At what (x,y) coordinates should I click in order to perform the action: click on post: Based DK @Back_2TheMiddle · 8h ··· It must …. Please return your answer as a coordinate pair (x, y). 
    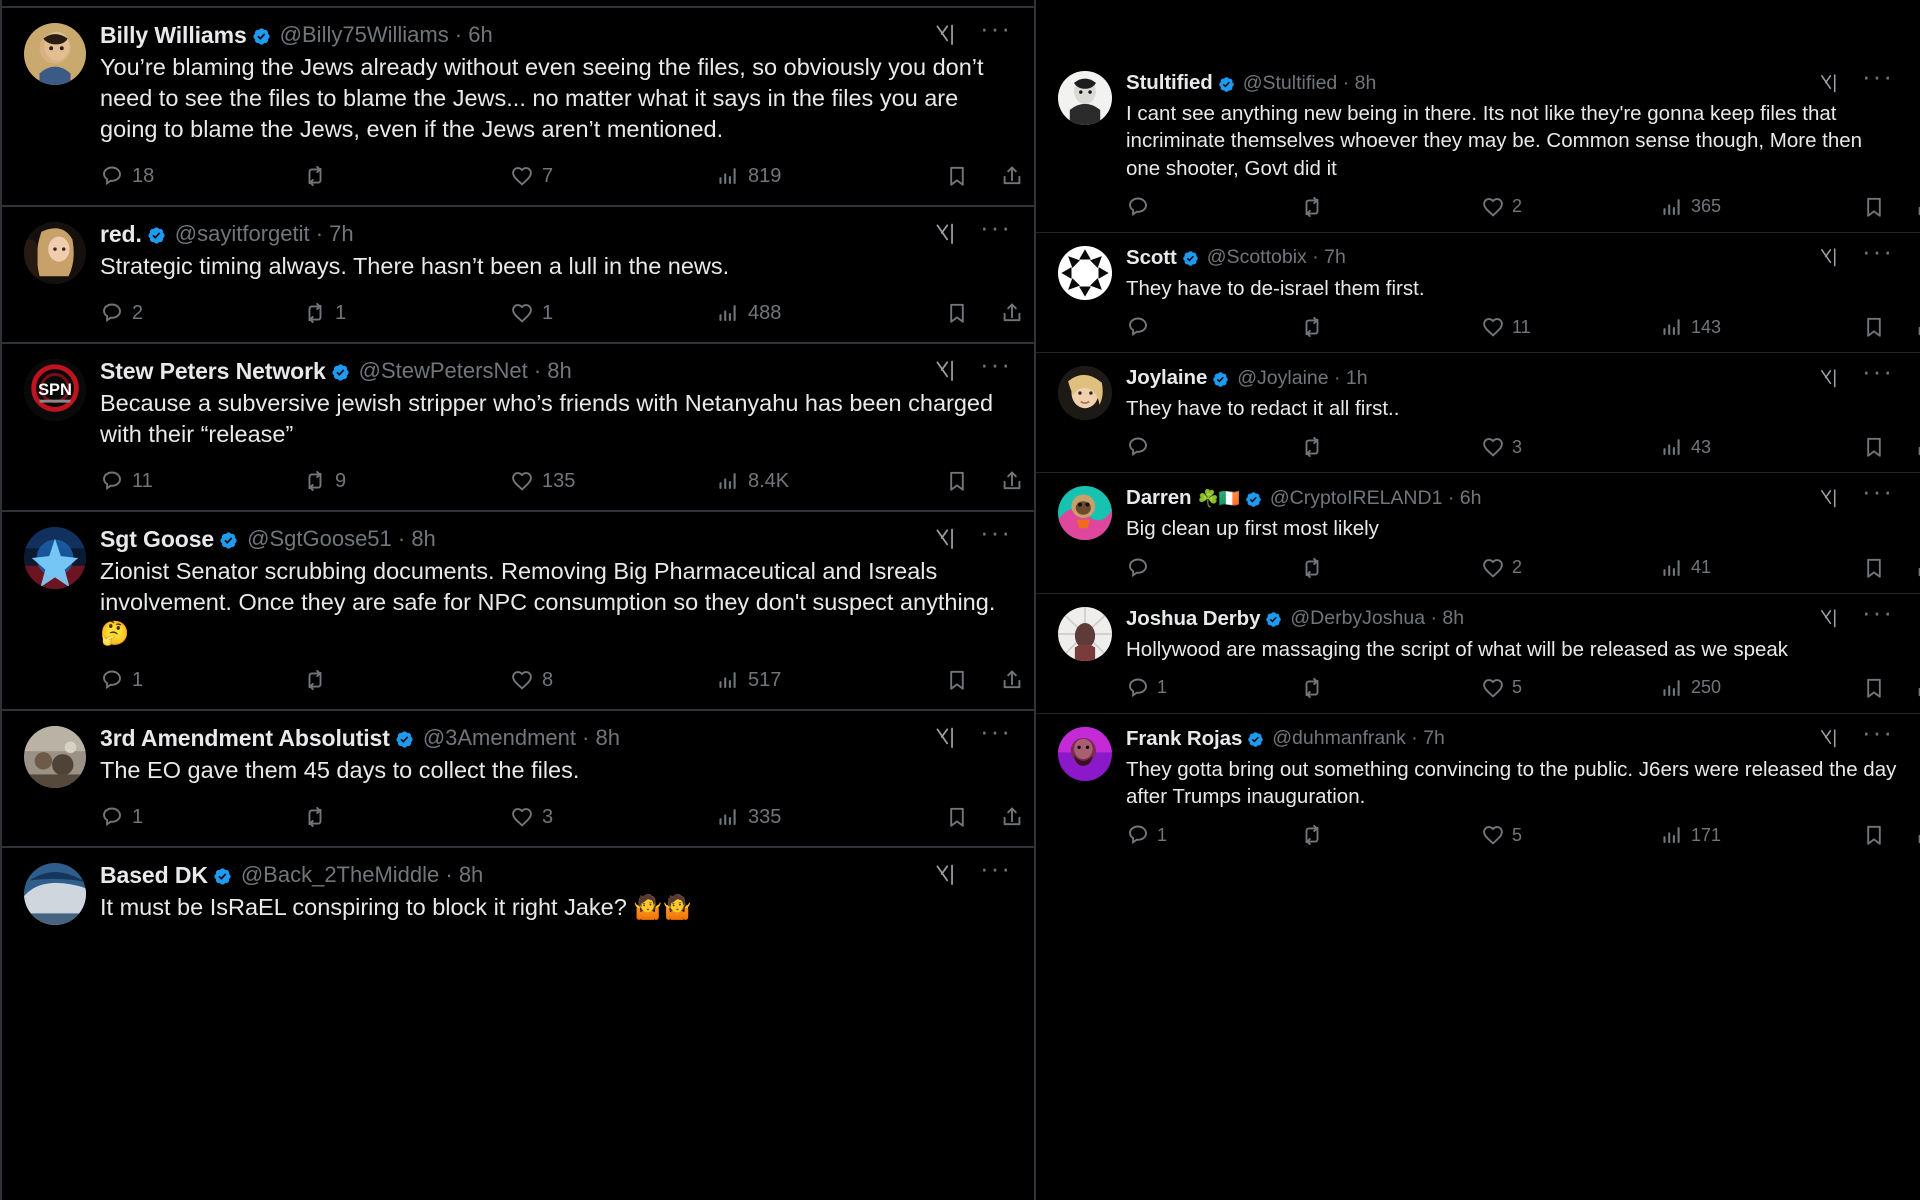
    Looking at the image, I should click on (518, 889).